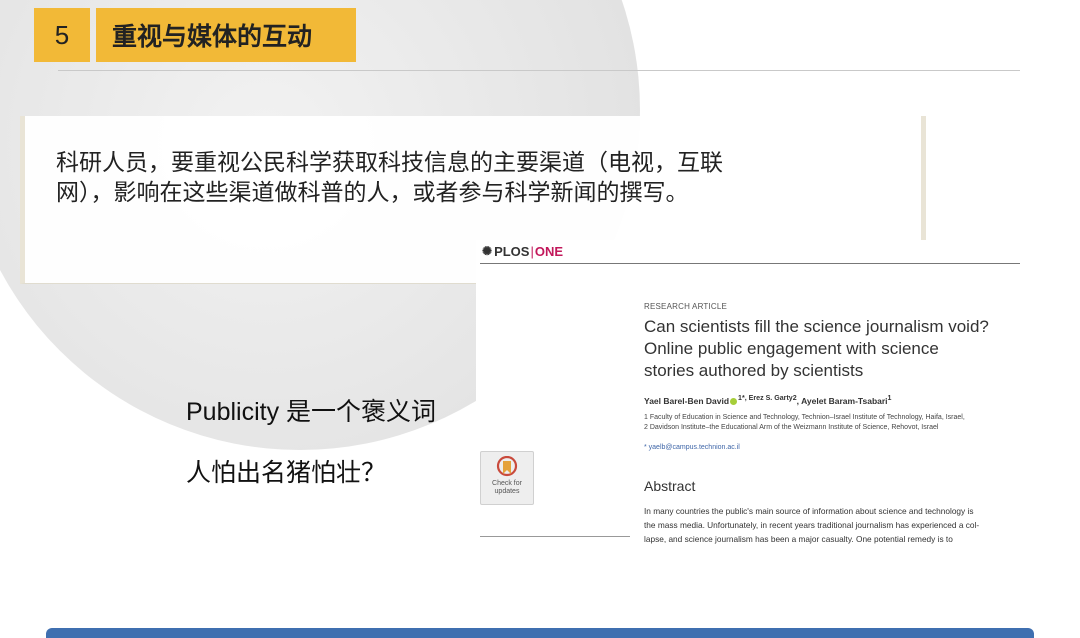  I want to click on section-title: 重视与媒体的互动, so click(212, 36).